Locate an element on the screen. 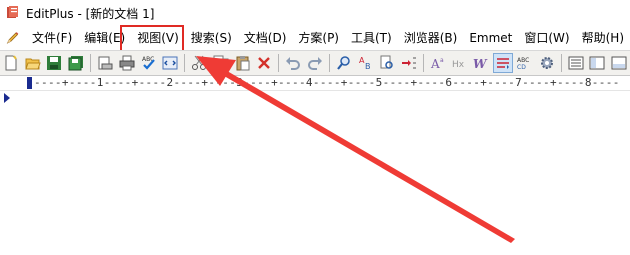 This screenshot has height=255, width=630. editplus-icon is located at coordinates (12, 12).